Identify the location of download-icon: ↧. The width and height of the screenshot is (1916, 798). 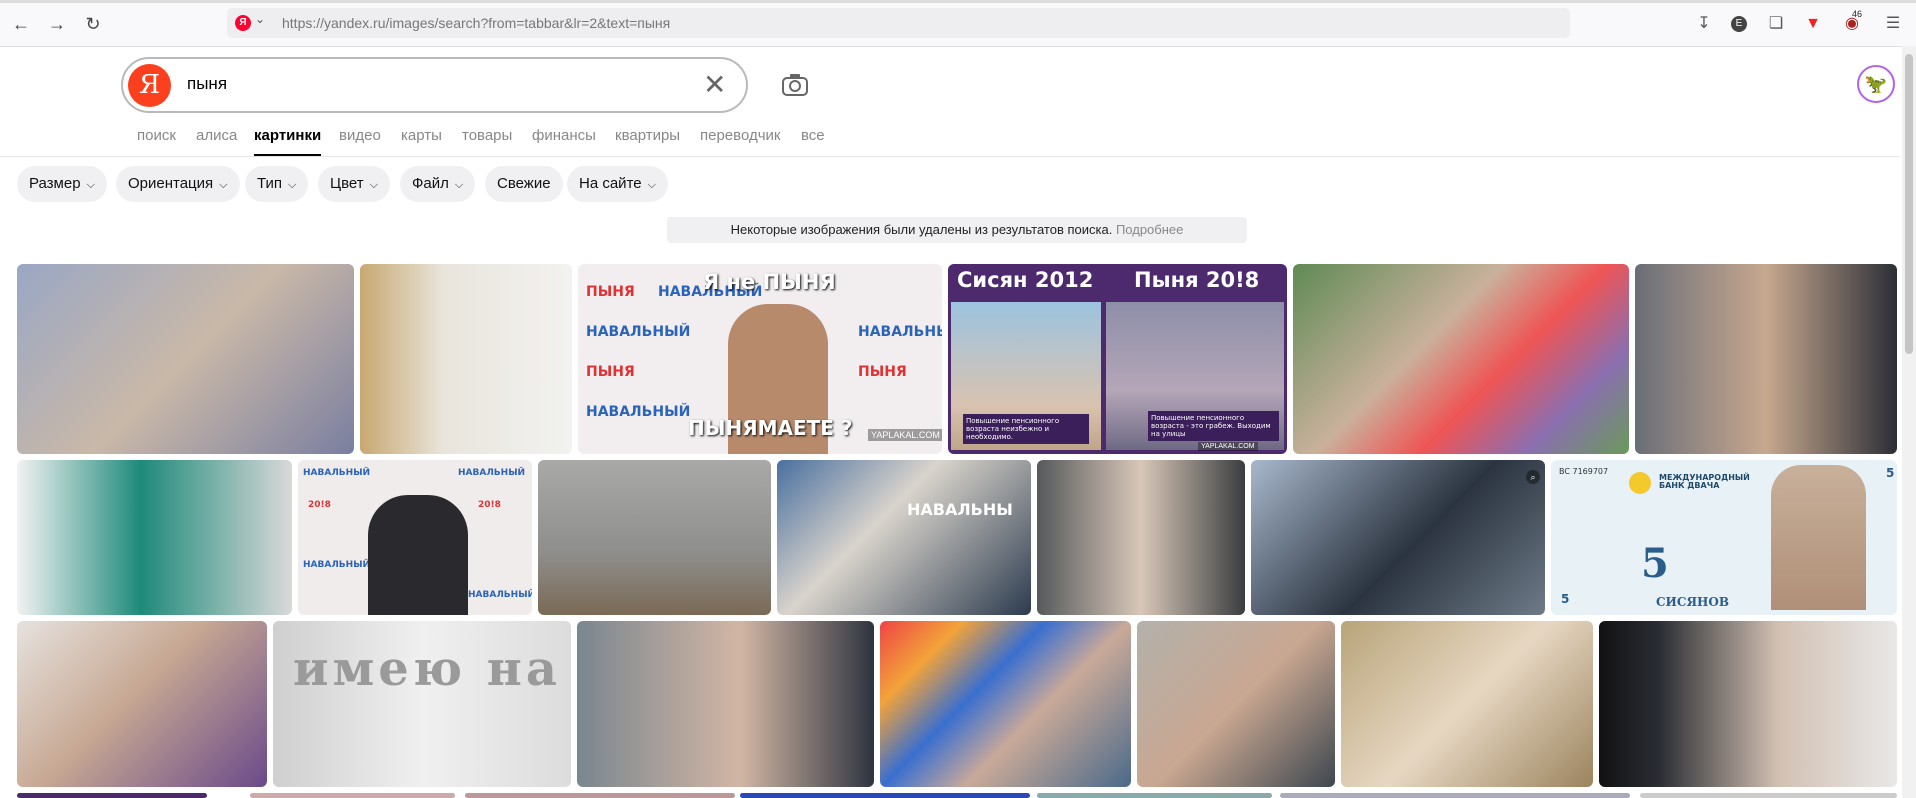
(1704, 24).